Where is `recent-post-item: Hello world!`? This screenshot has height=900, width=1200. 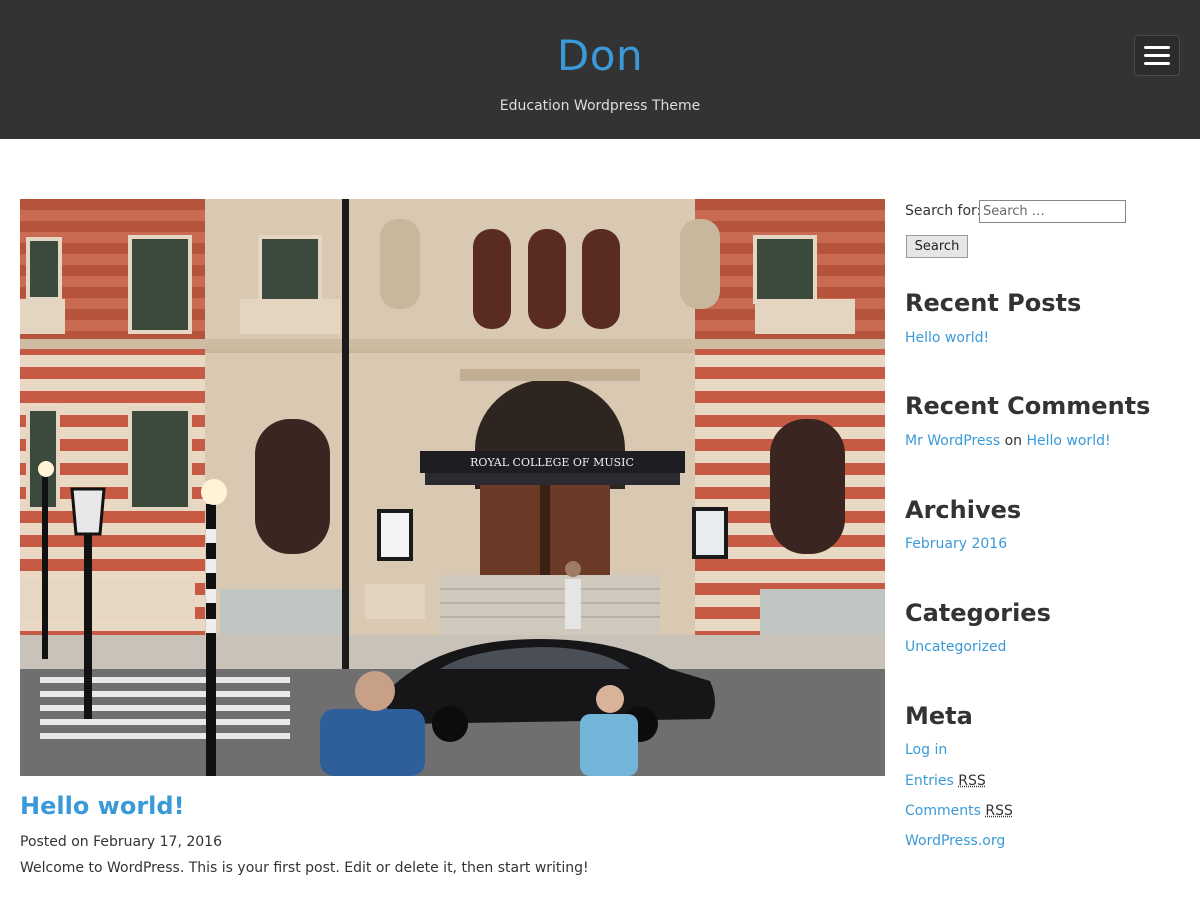
recent-post-item: Hello world! is located at coordinates (947, 338).